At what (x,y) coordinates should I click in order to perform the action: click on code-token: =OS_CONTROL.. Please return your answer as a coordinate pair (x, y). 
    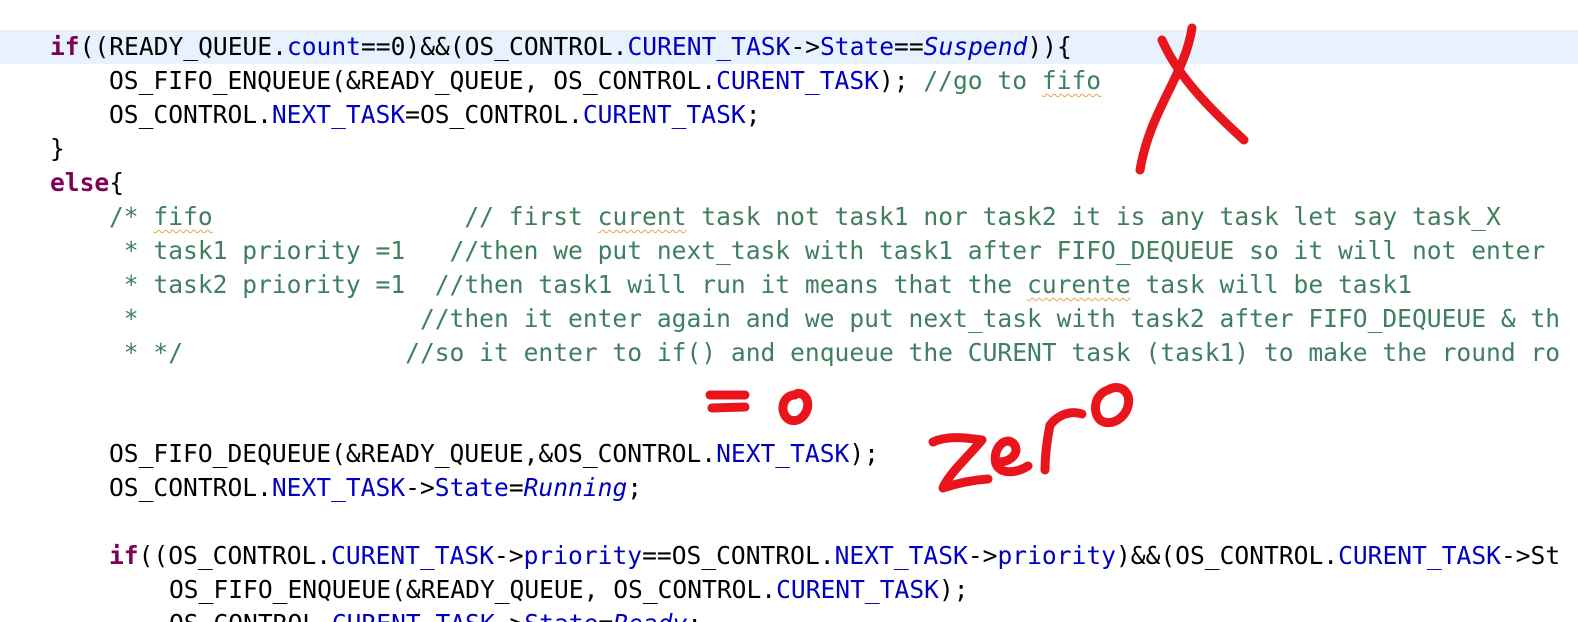
    Looking at the image, I should click on (494, 114).